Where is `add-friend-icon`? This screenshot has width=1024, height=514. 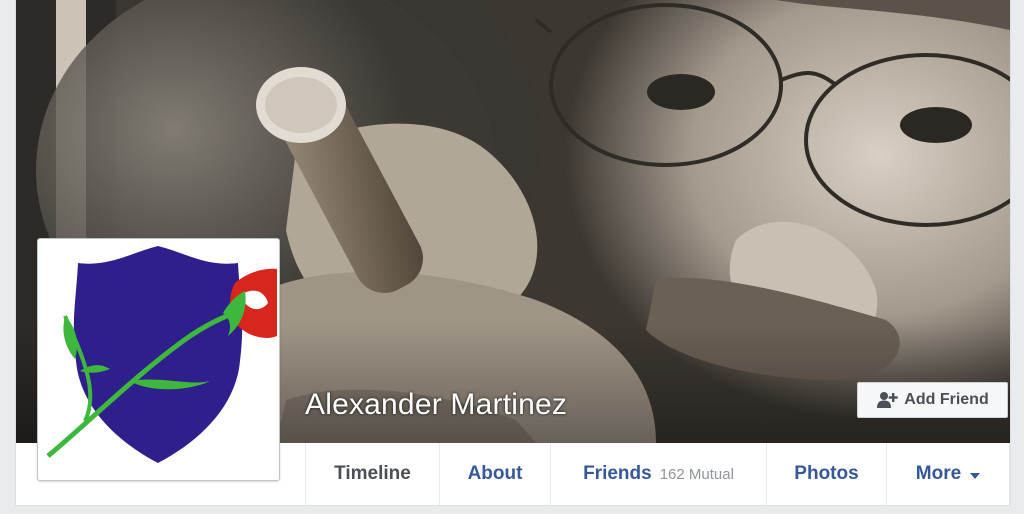
add-friend-icon is located at coordinates (887, 400).